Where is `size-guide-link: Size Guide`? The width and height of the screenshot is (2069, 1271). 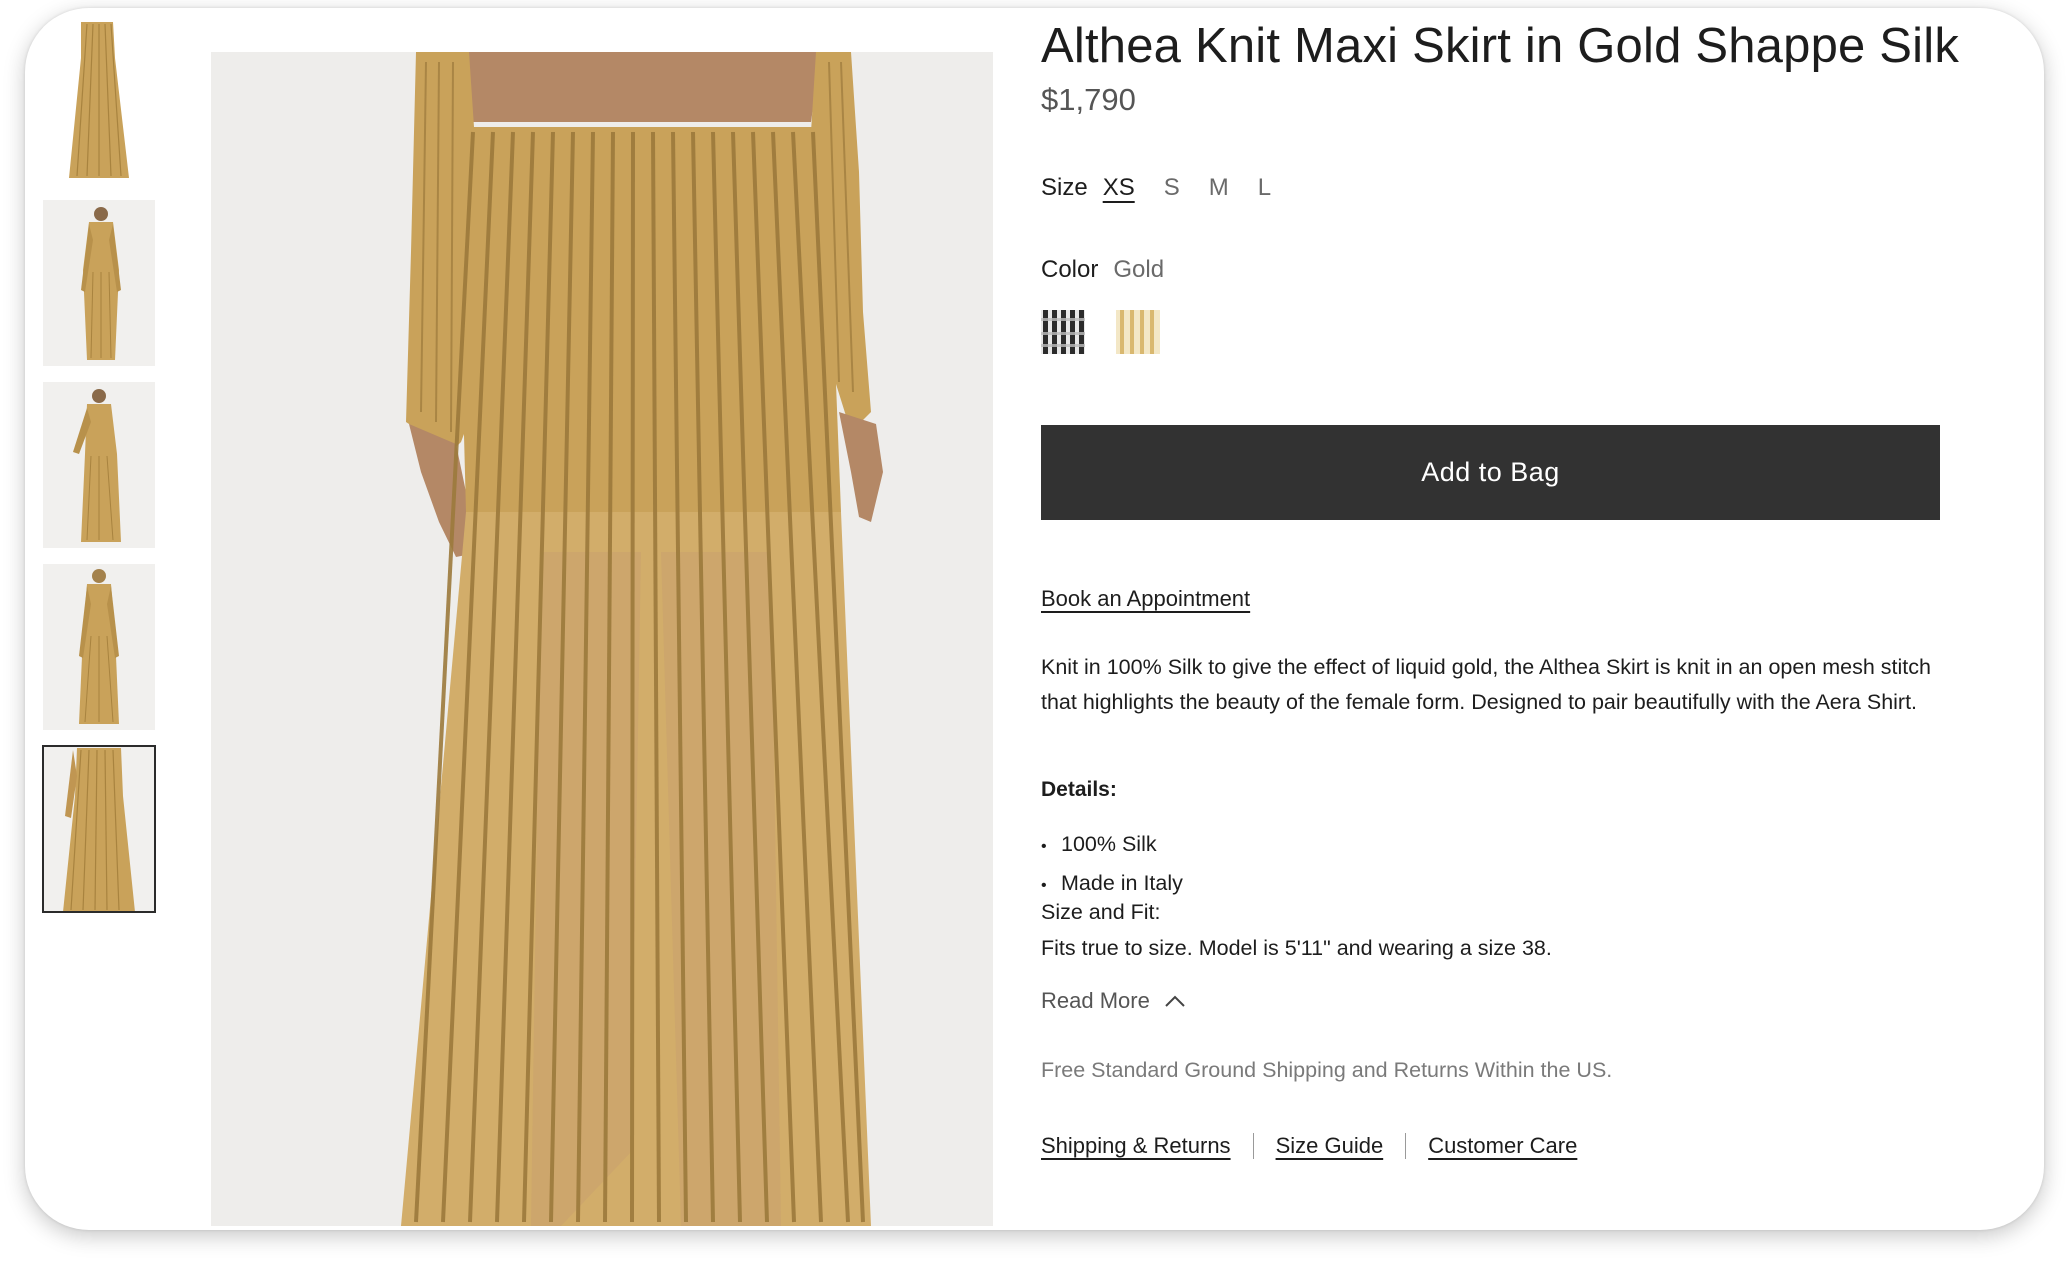
size-guide-link: Size Guide is located at coordinates (1330, 1146).